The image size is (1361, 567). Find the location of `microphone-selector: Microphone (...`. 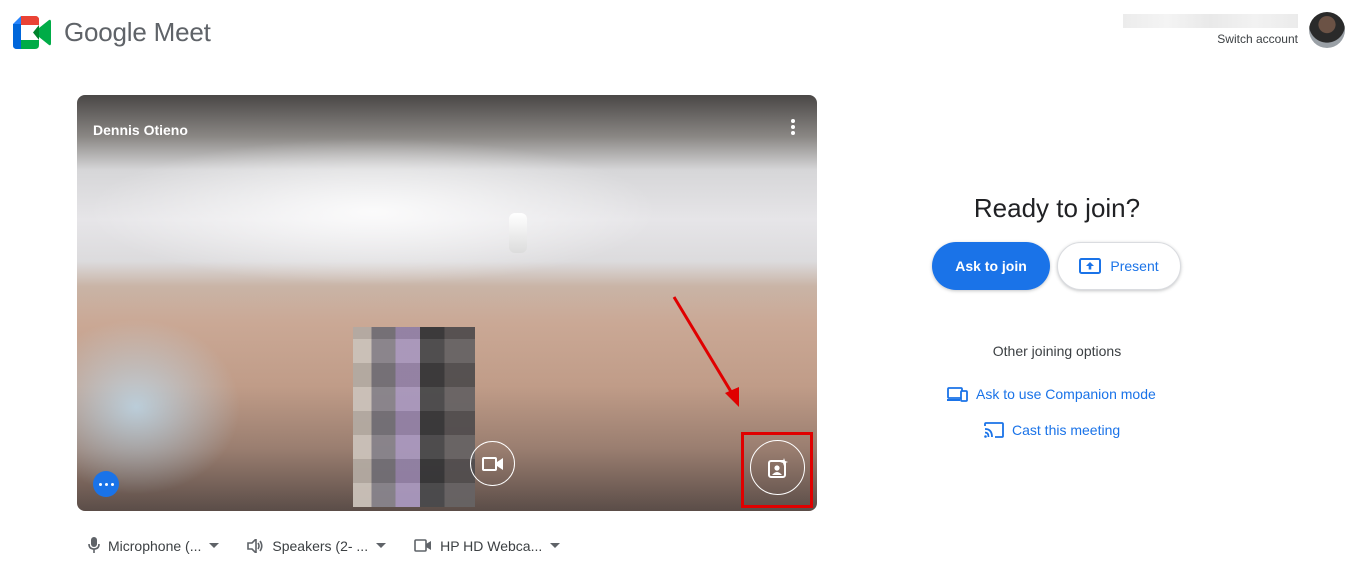

microphone-selector: Microphone (... is located at coordinates (154, 545).